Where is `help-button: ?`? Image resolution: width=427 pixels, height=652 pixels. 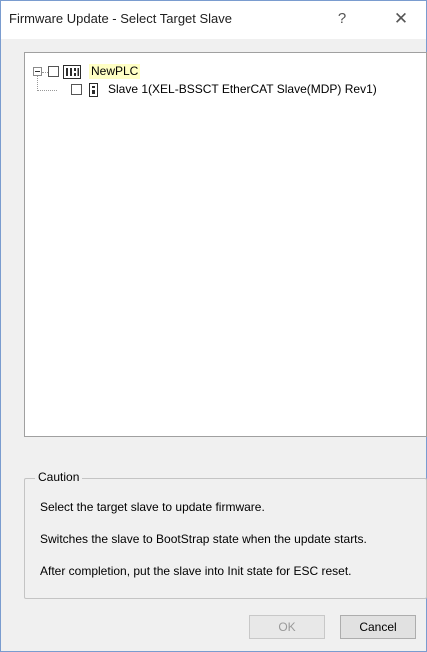
help-button: ? is located at coordinates (342, 19).